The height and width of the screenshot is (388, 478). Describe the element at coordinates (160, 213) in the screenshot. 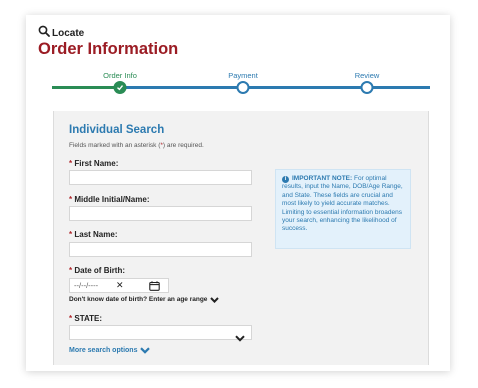

I see `middle-name-input` at that location.